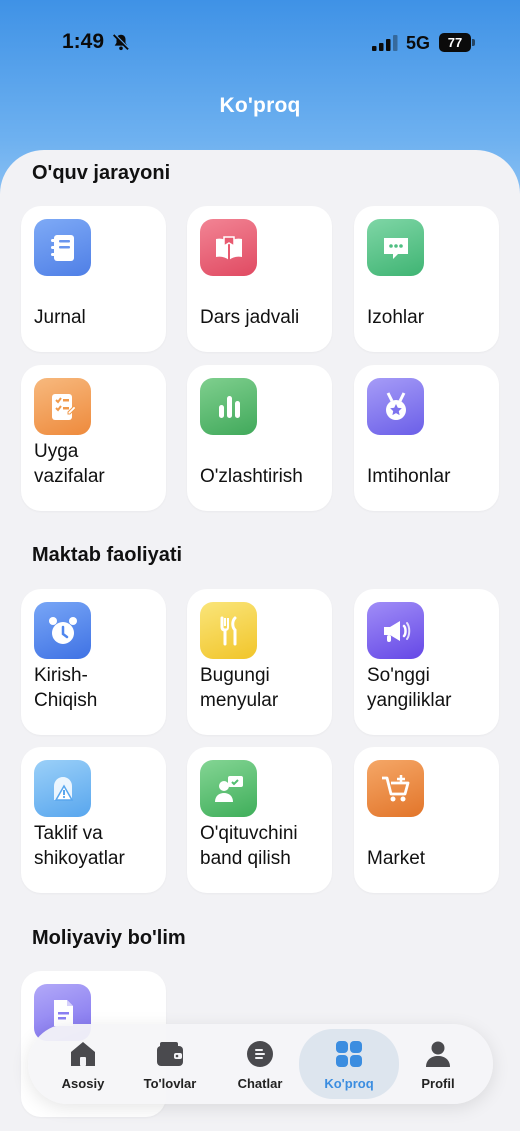 This screenshot has height=1131, width=520. What do you see at coordinates (228, 247) in the screenshot?
I see `book-icon` at bounding box center [228, 247].